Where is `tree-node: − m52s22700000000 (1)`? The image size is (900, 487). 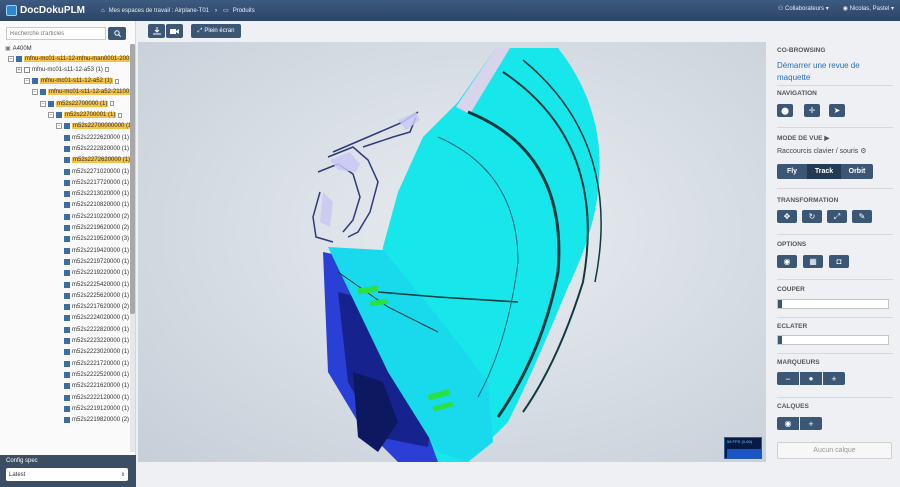
tree-node: − m52s22700000000 (1) is located at coordinates (93, 126).